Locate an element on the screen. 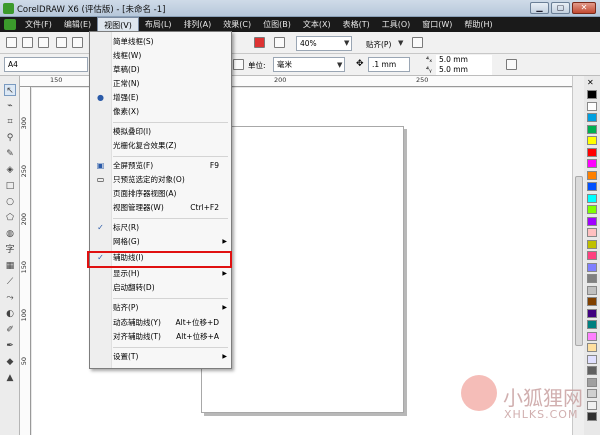 The image size is (600, 435). menu-item-draft: 草稿(D) is located at coordinates (160, 70).